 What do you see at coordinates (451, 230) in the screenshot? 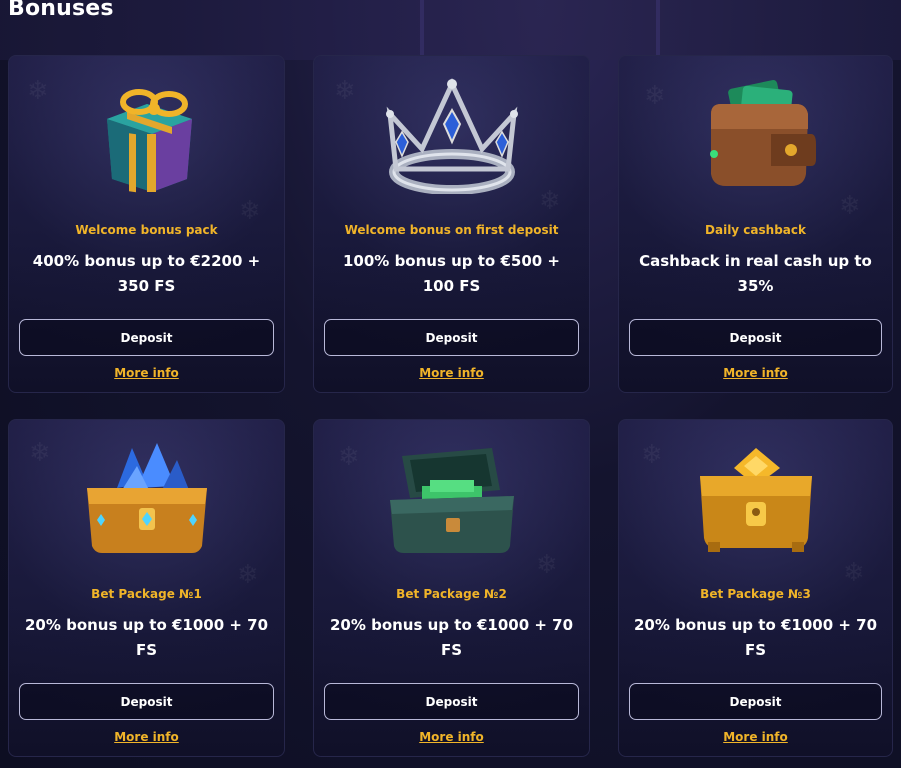
I see `card-subtitle: Welcome bonus on first deposit` at bounding box center [451, 230].